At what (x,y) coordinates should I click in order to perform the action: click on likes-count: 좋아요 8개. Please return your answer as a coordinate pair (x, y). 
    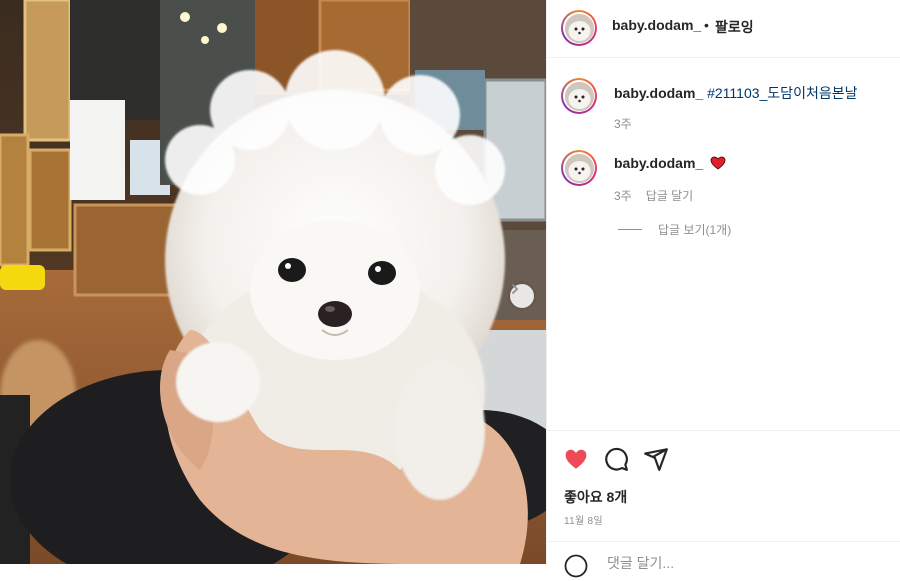
    Looking at the image, I should click on (595, 497).